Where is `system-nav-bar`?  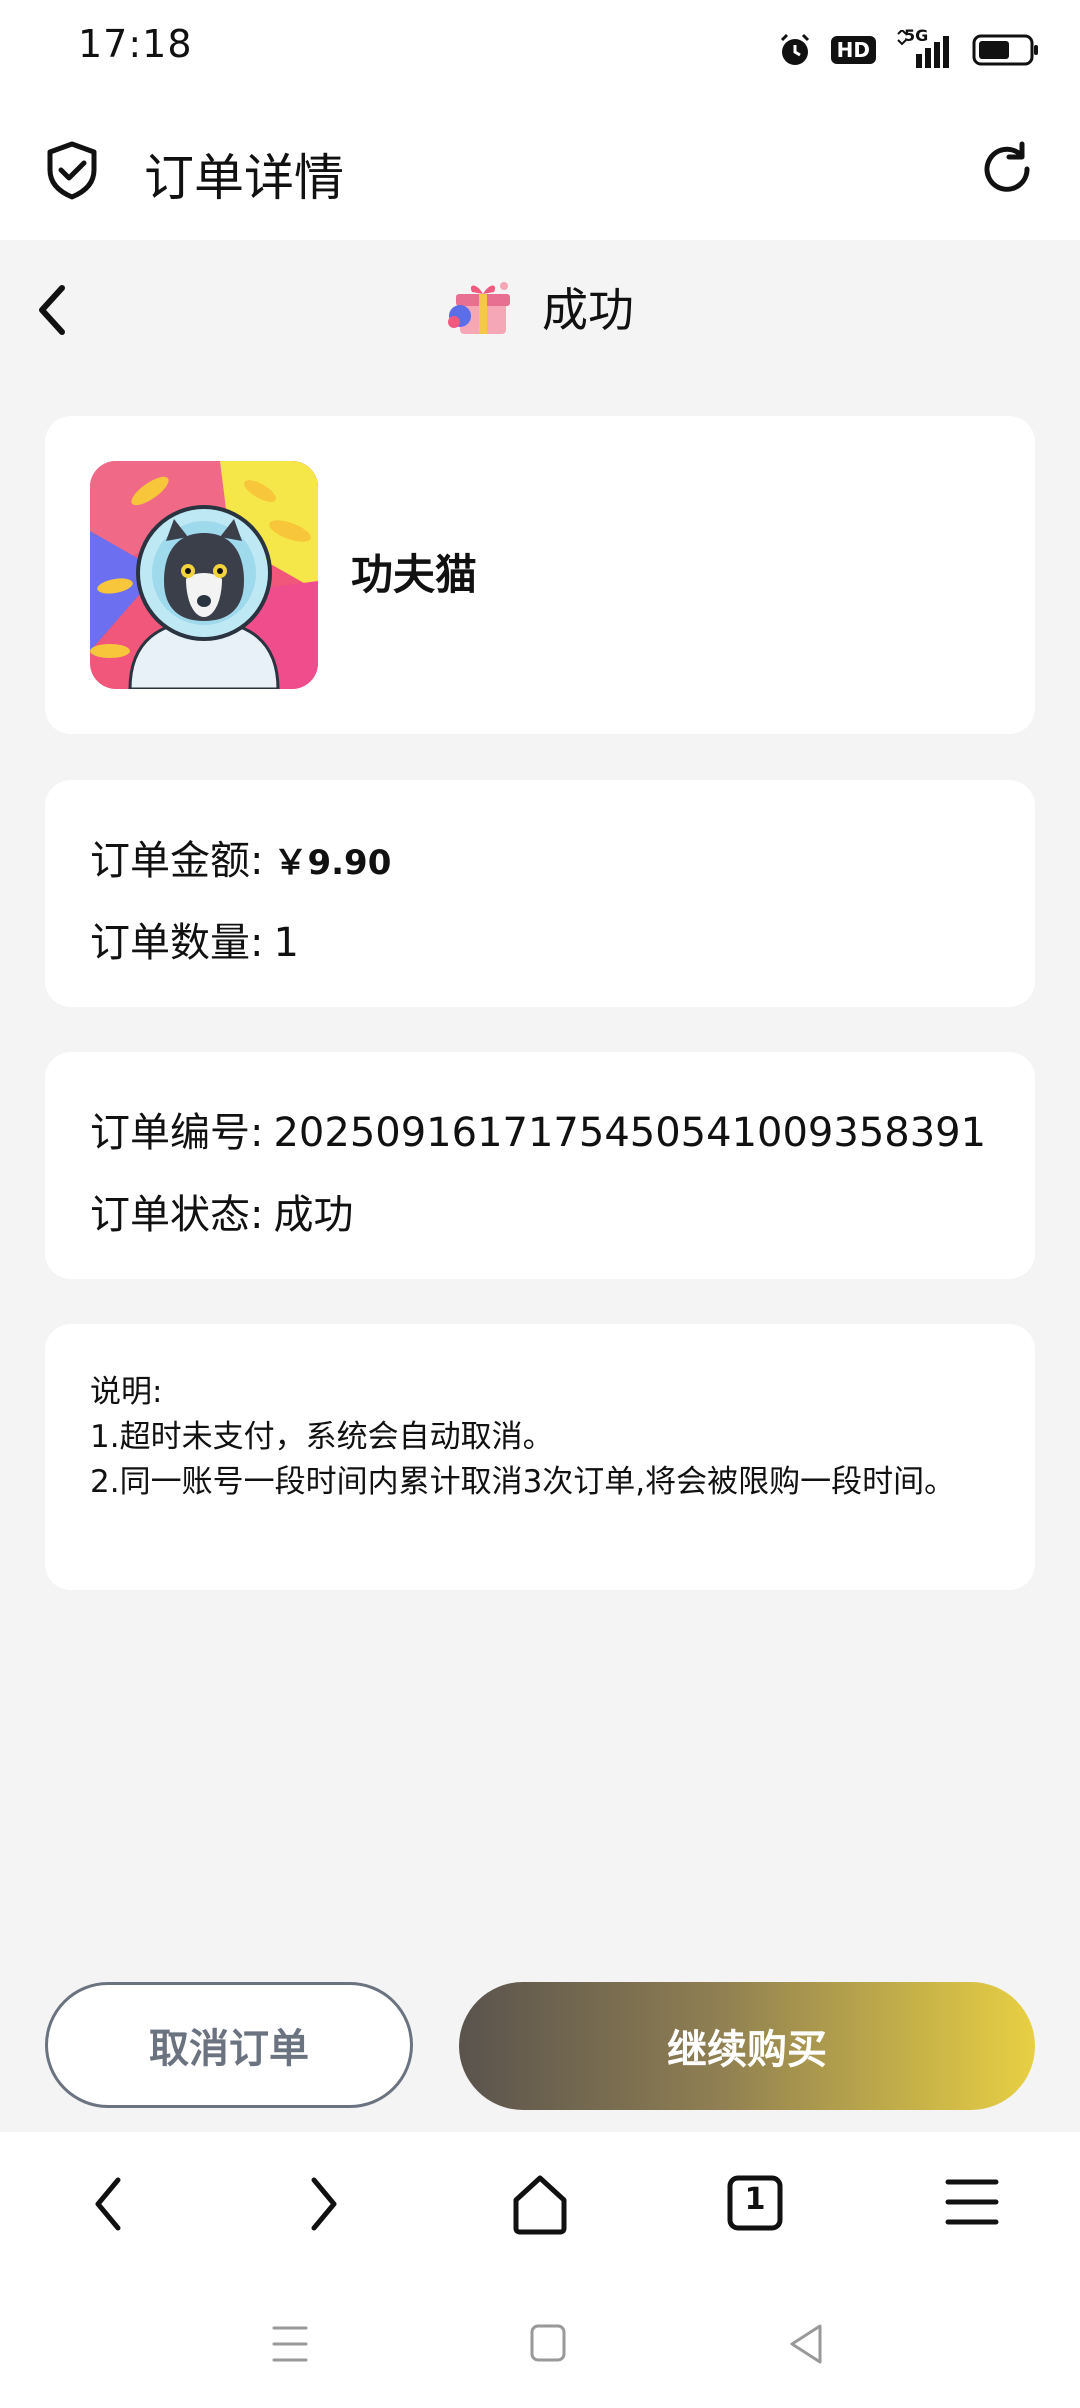
system-nav-bar is located at coordinates (540, 2345).